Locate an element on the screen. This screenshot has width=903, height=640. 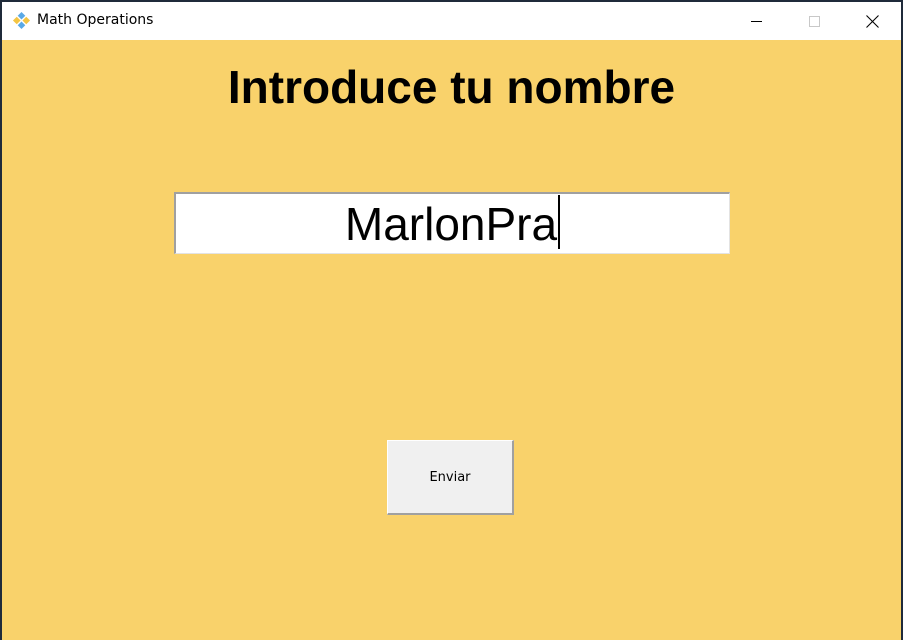
text-caret is located at coordinates (559, 221).